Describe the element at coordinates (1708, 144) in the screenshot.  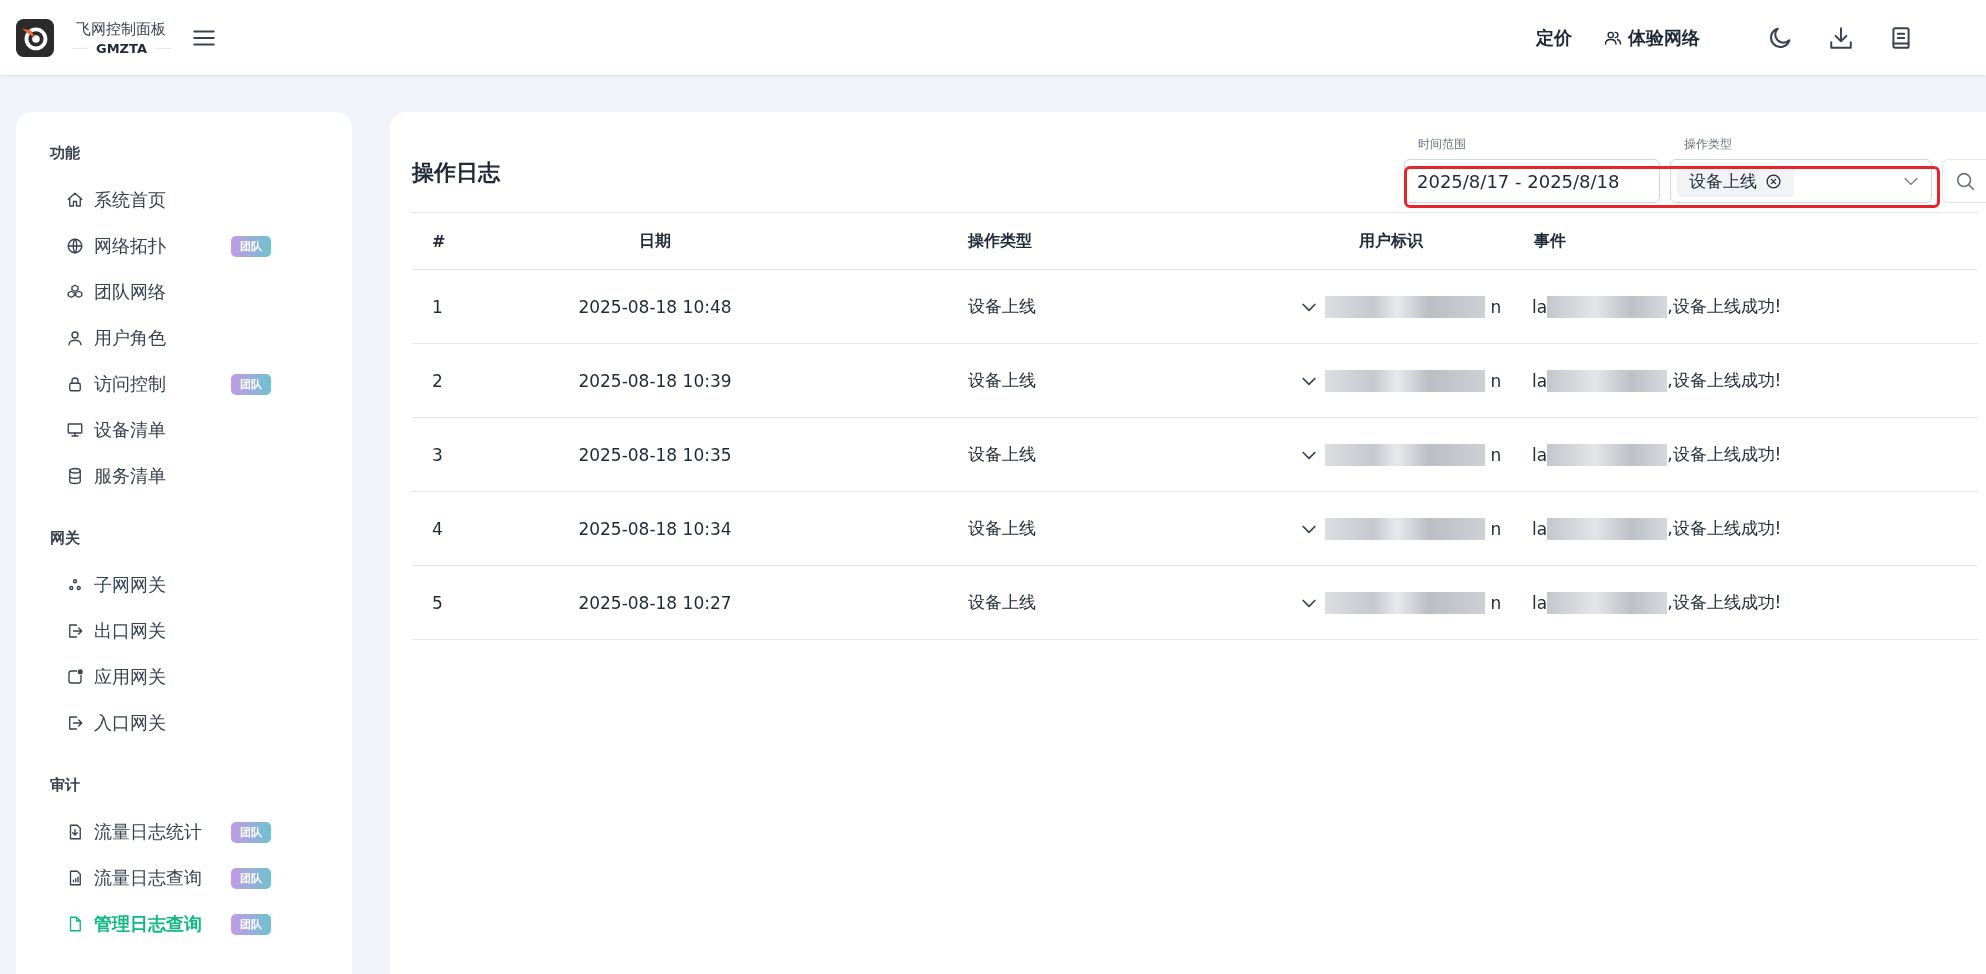
I see `field-label: 操作类型` at that location.